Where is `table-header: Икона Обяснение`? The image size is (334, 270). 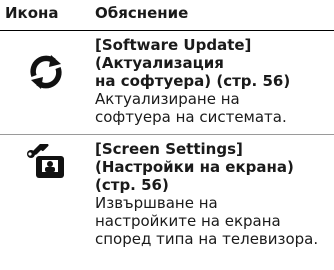 table-header: Икона Обяснение is located at coordinates (167, 15).